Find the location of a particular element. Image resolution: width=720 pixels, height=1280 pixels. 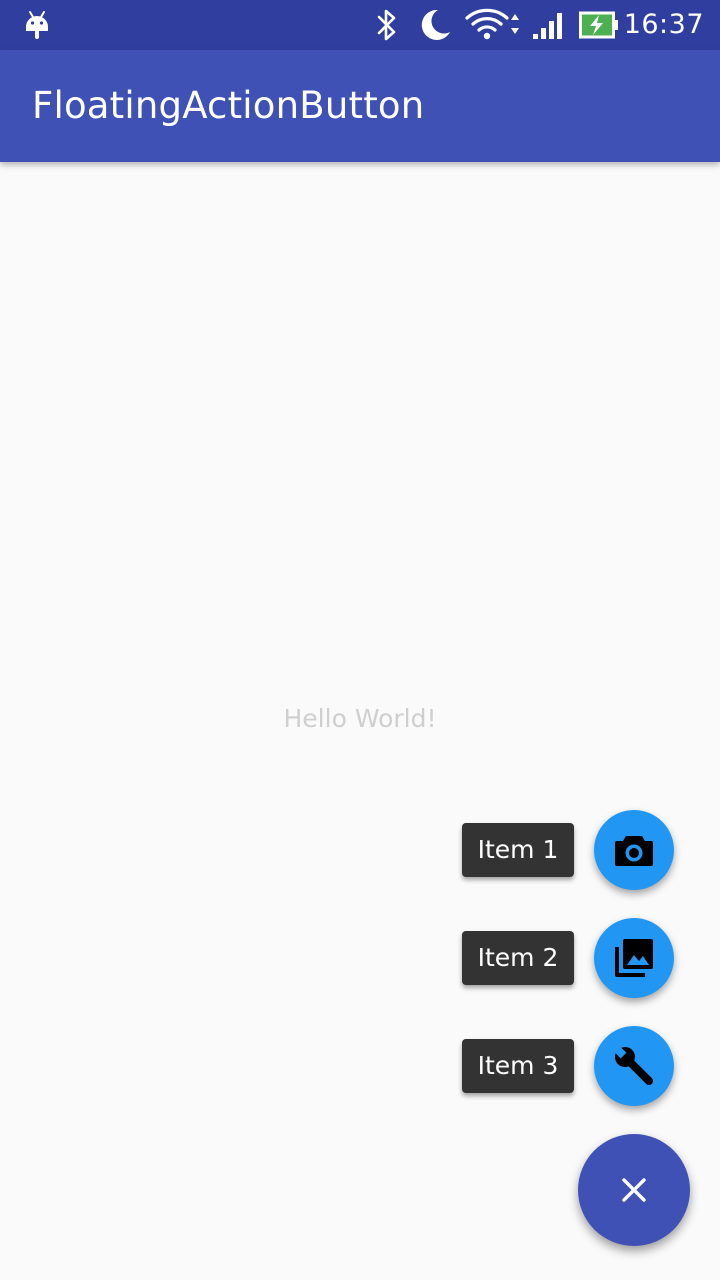

fab-item-1-label: Item 1 is located at coordinates (518, 850).